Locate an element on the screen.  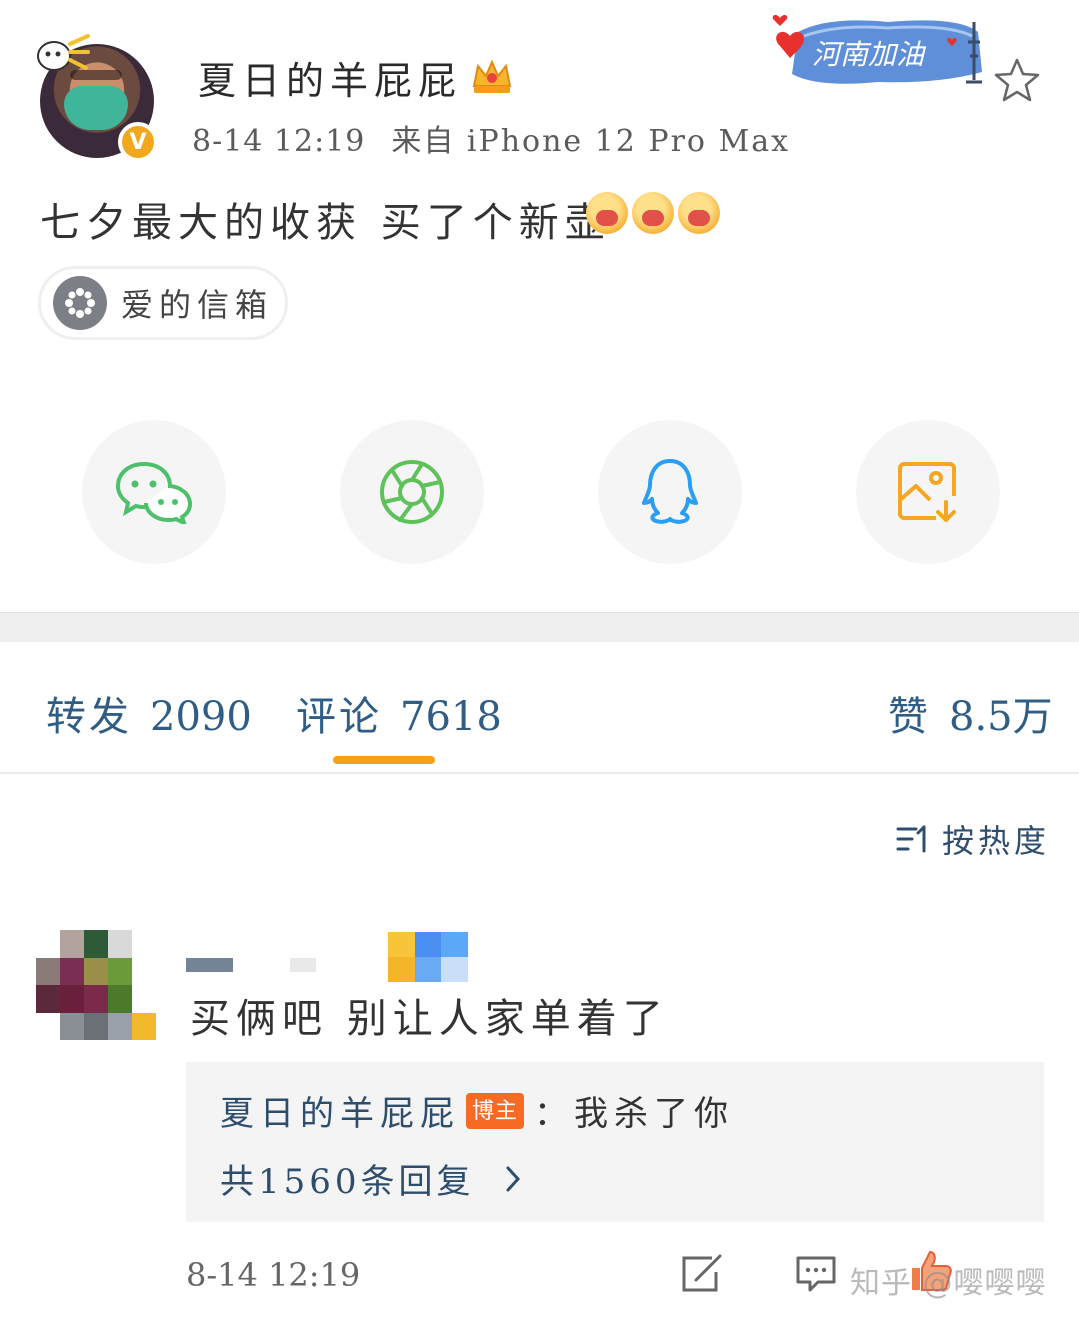
save-image-icon is located at coordinates (927, 492).